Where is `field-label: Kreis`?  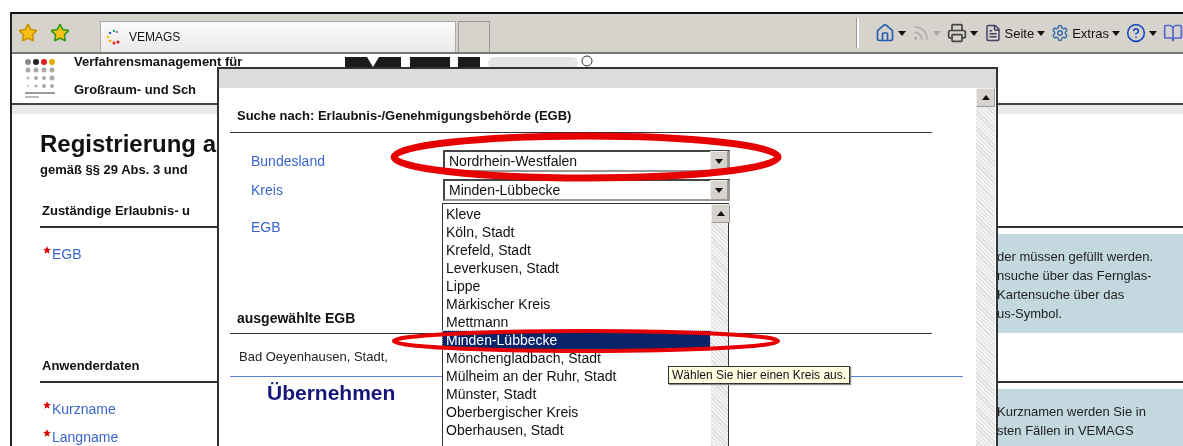 field-label: Kreis is located at coordinates (267, 190).